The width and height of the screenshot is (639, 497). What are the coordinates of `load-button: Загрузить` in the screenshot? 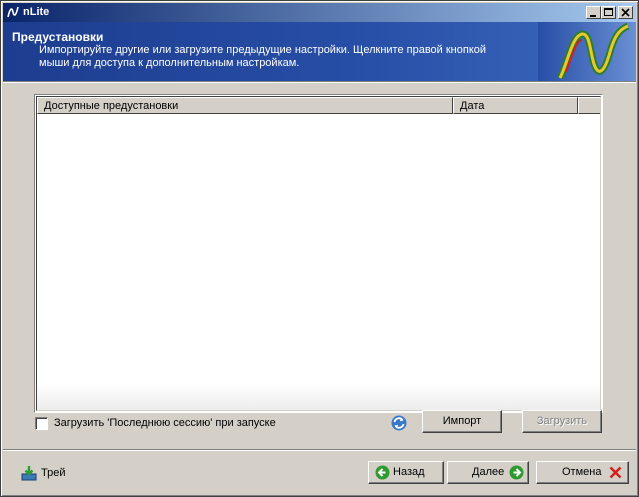 It's located at (562, 421).